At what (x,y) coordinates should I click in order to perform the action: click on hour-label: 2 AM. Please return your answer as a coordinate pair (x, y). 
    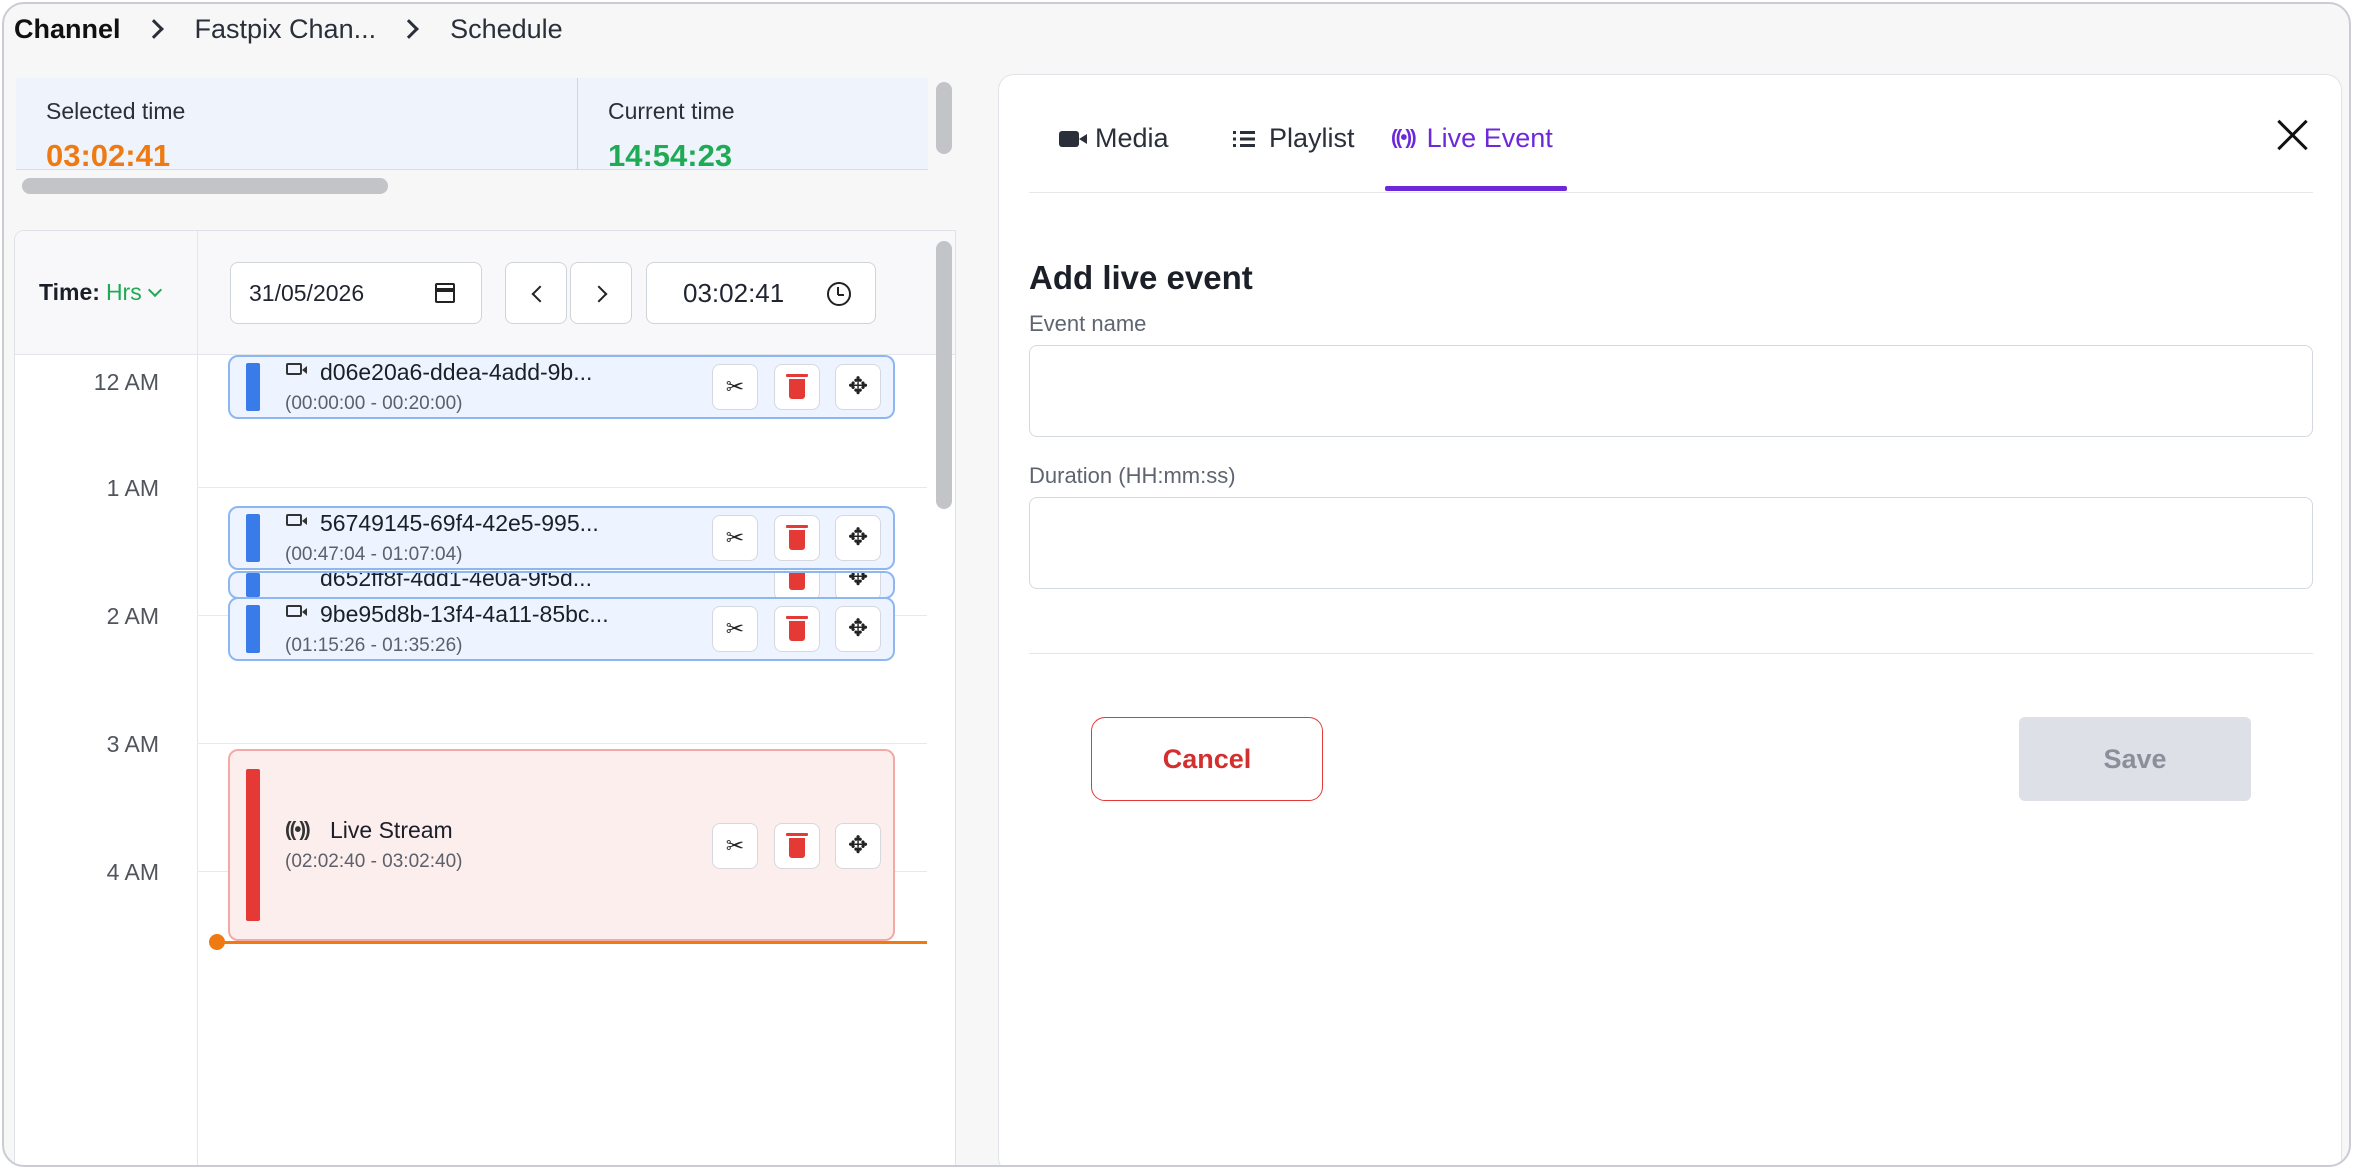
    Looking at the image, I should click on (132, 616).